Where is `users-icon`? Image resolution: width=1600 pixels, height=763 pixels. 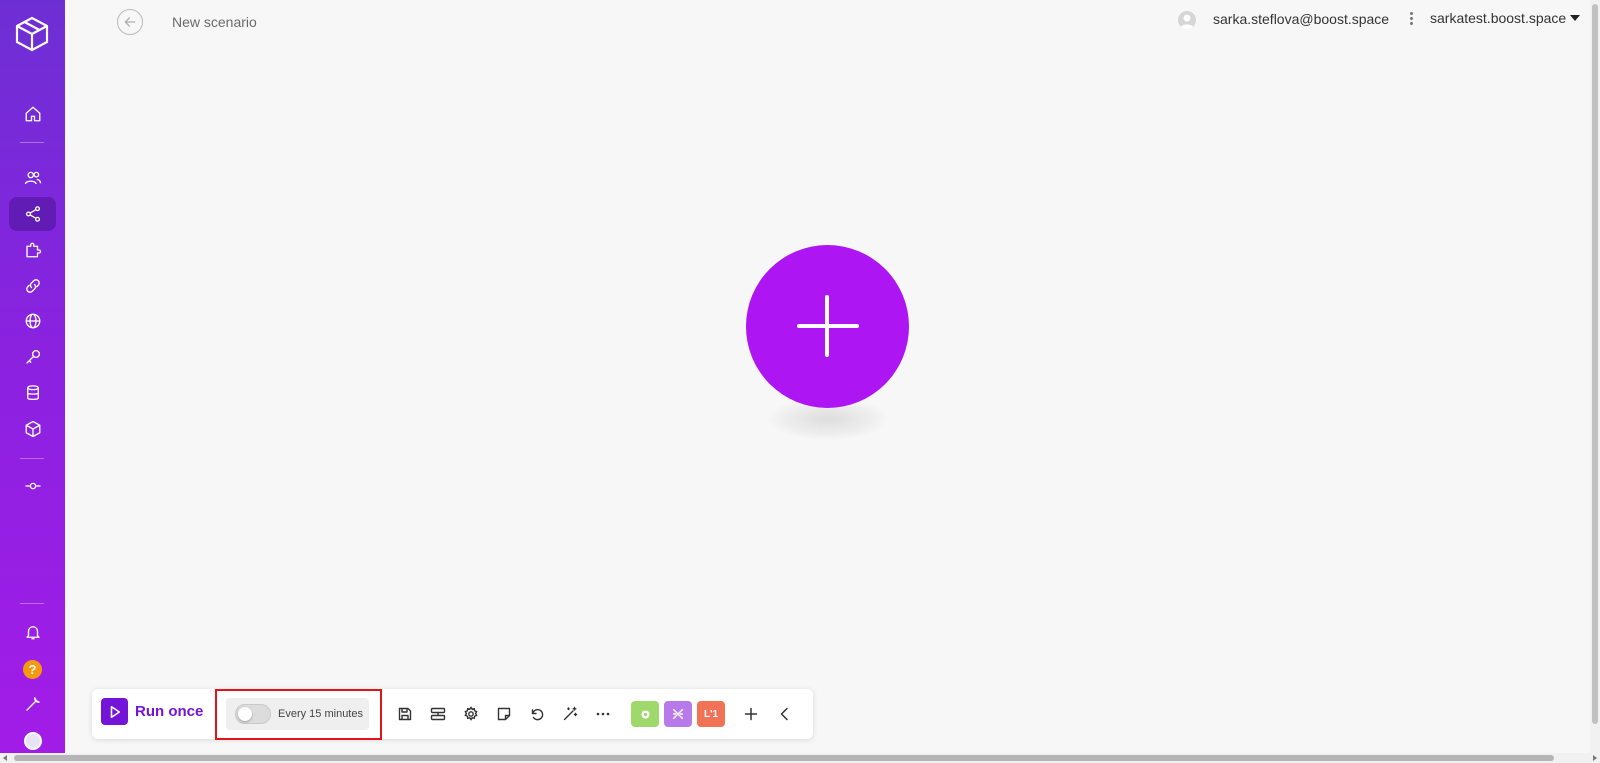 users-icon is located at coordinates (32, 178).